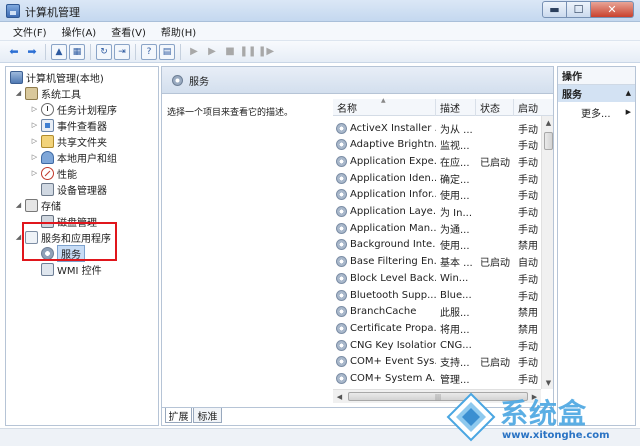 Image resolution: width=640 pixels, height=446 pixels. Describe the element at coordinates (556, 435) in the screenshot. I see `watermark-url: www.xitonghe.com` at that location.